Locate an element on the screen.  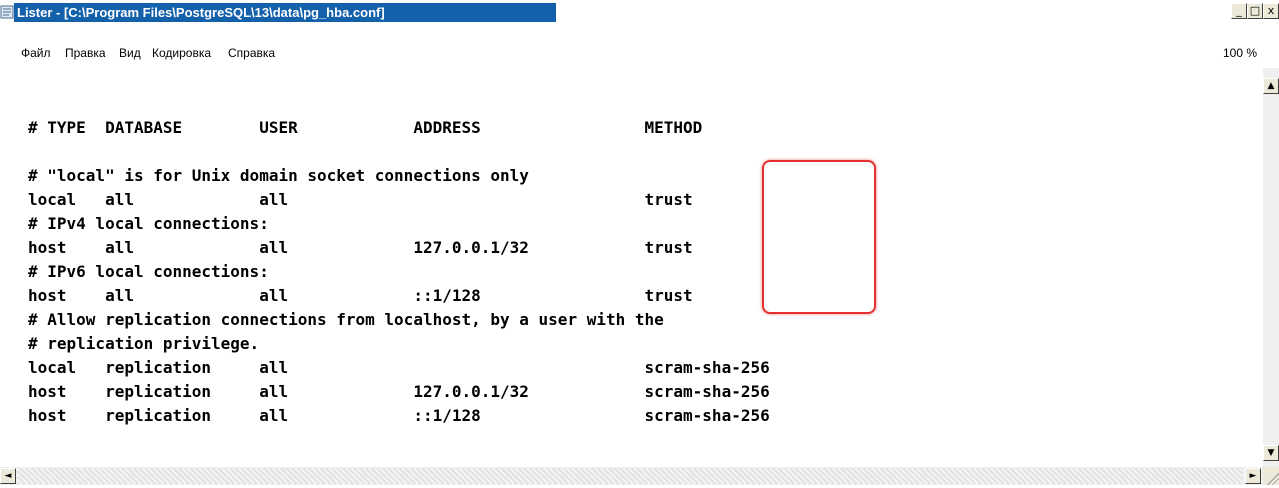
lister-app-icon is located at coordinates (7, 12).